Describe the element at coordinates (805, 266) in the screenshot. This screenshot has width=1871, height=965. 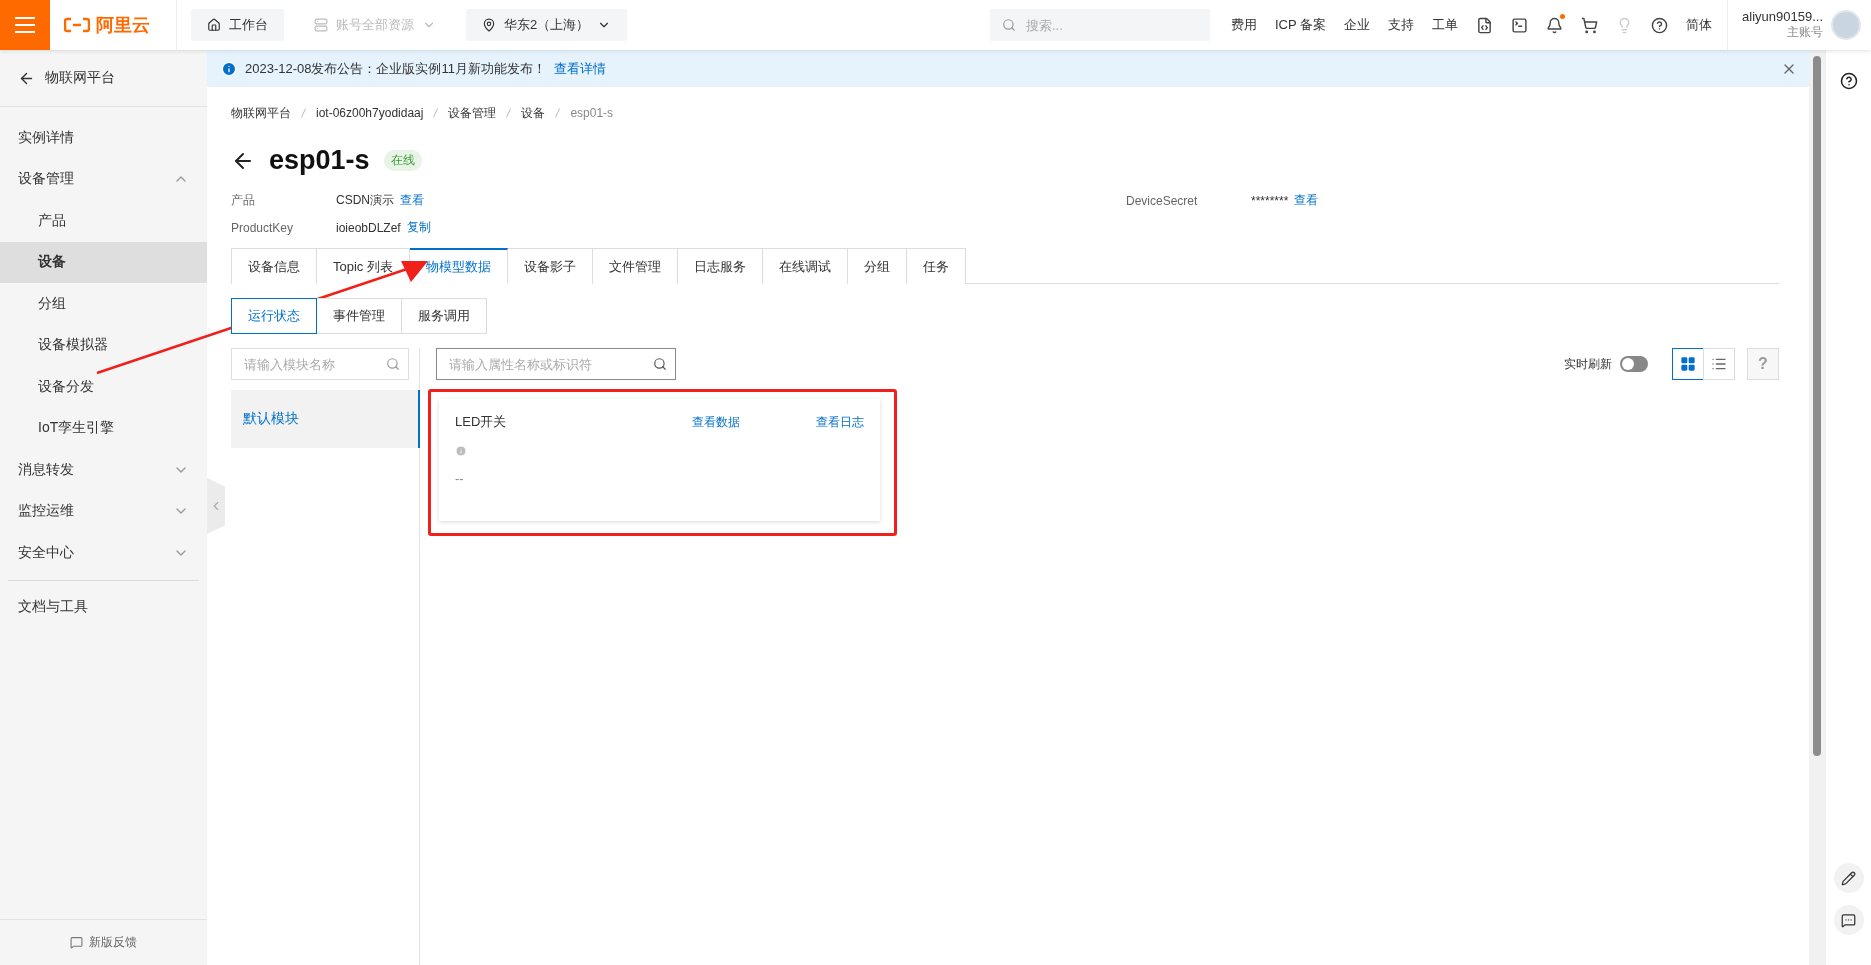
I see `tab: 在线调试` at that location.